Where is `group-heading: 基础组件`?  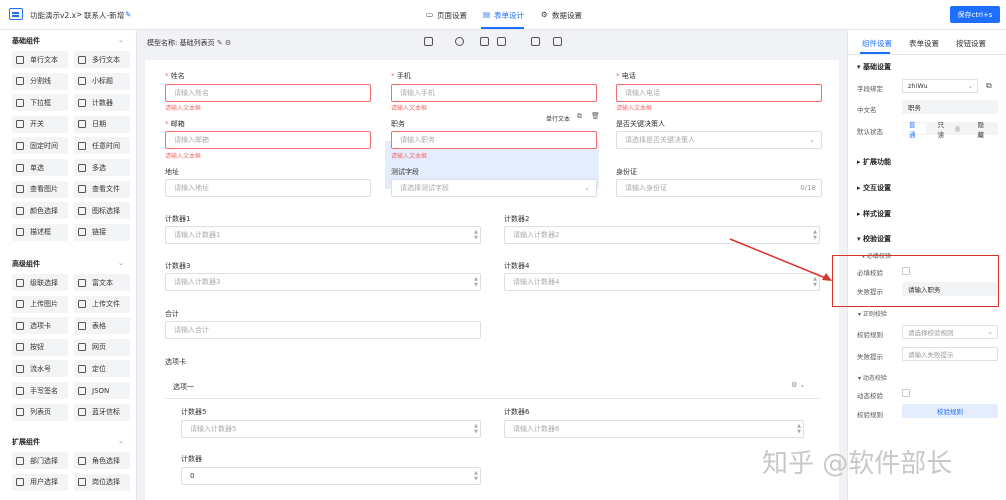
group-heading: 基础组件 is located at coordinates (26, 41).